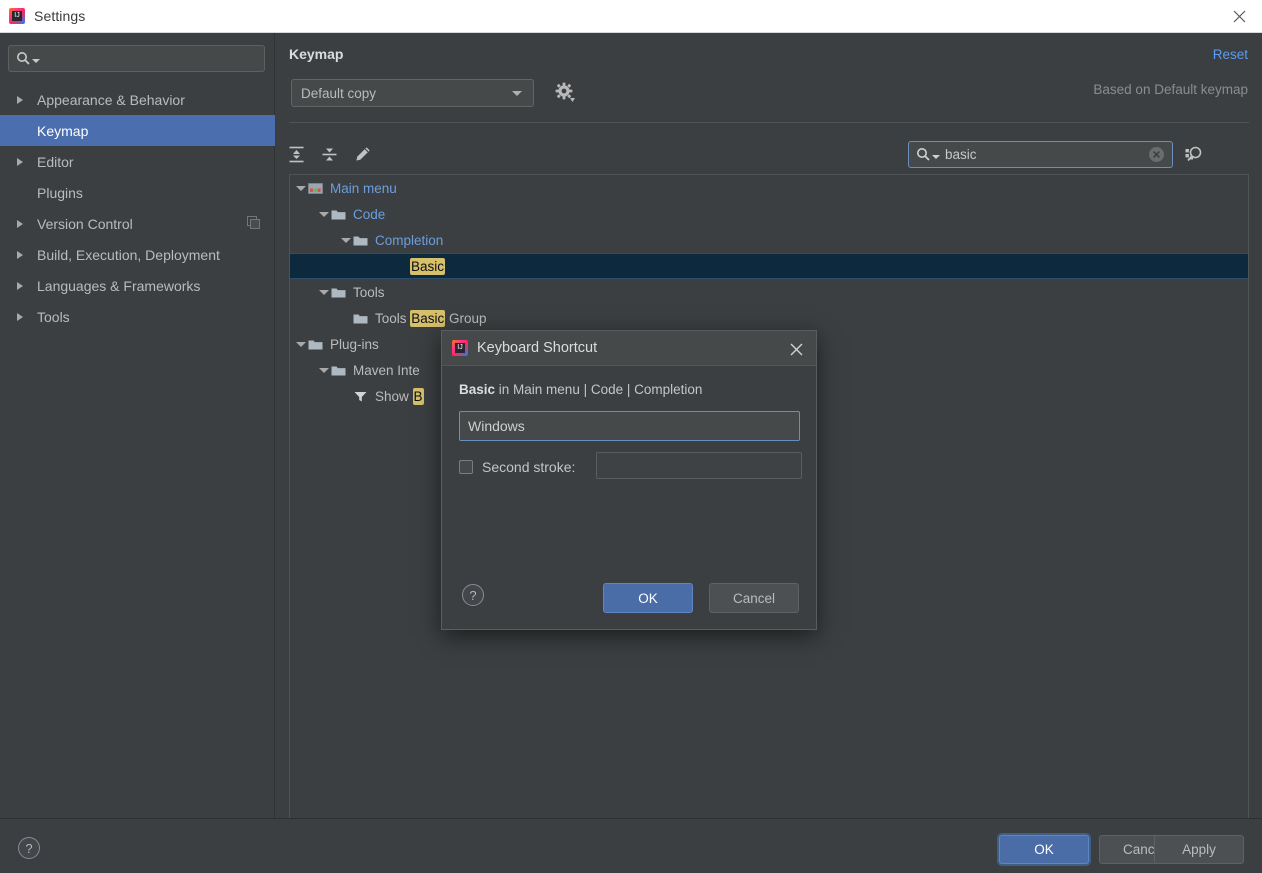  Describe the element at coordinates (253, 223) in the screenshot. I see `copy-icon` at that location.